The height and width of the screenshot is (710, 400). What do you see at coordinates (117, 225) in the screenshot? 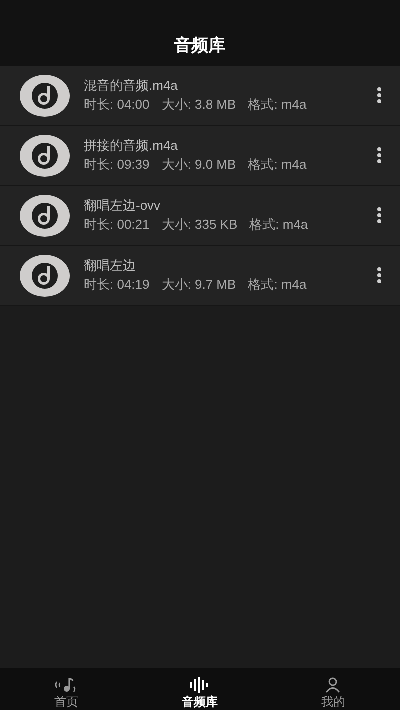
I see `duration-text: 时长: 00:21` at bounding box center [117, 225].